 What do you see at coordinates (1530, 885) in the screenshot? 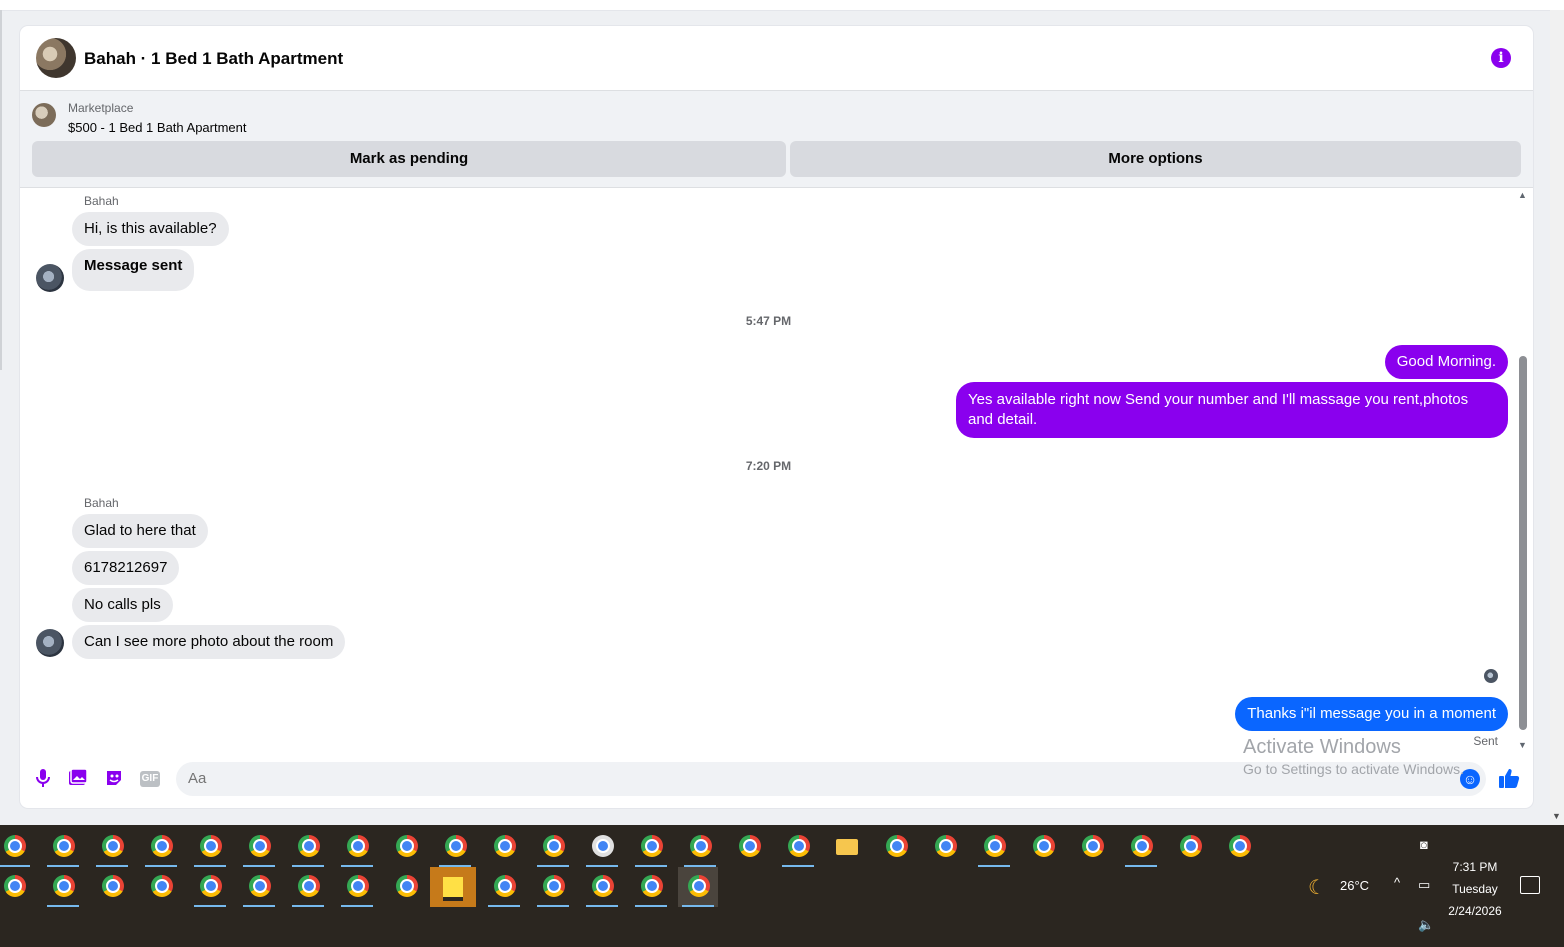
I see `notification-center-icon` at bounding box center [1530, 885].